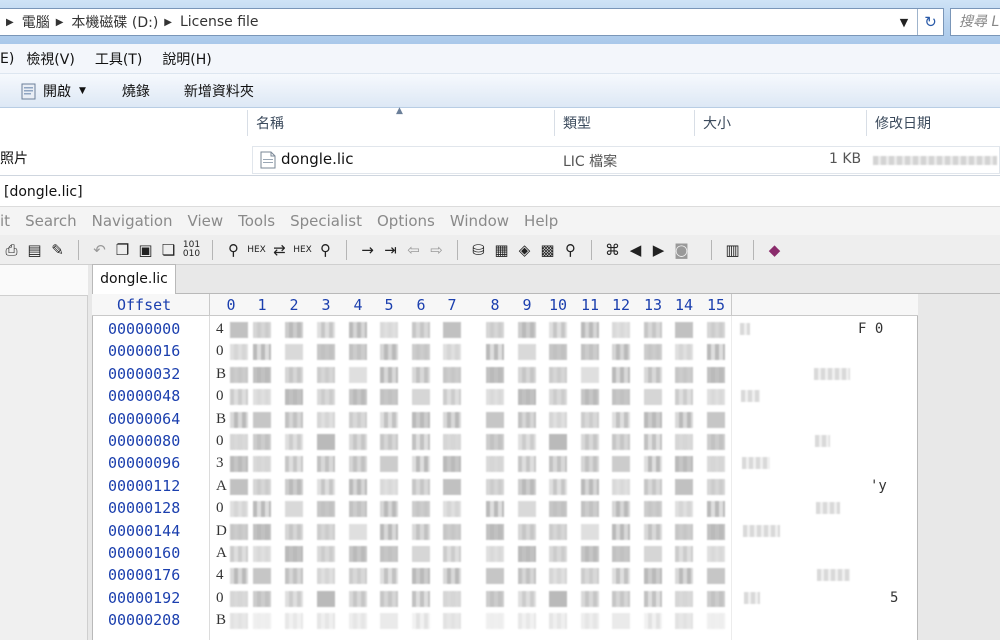  What do you see at coordinates (50, 59) in the screenshot?
I see `menu-item-view: 檢視(V)` at bounding box center [50, 59].